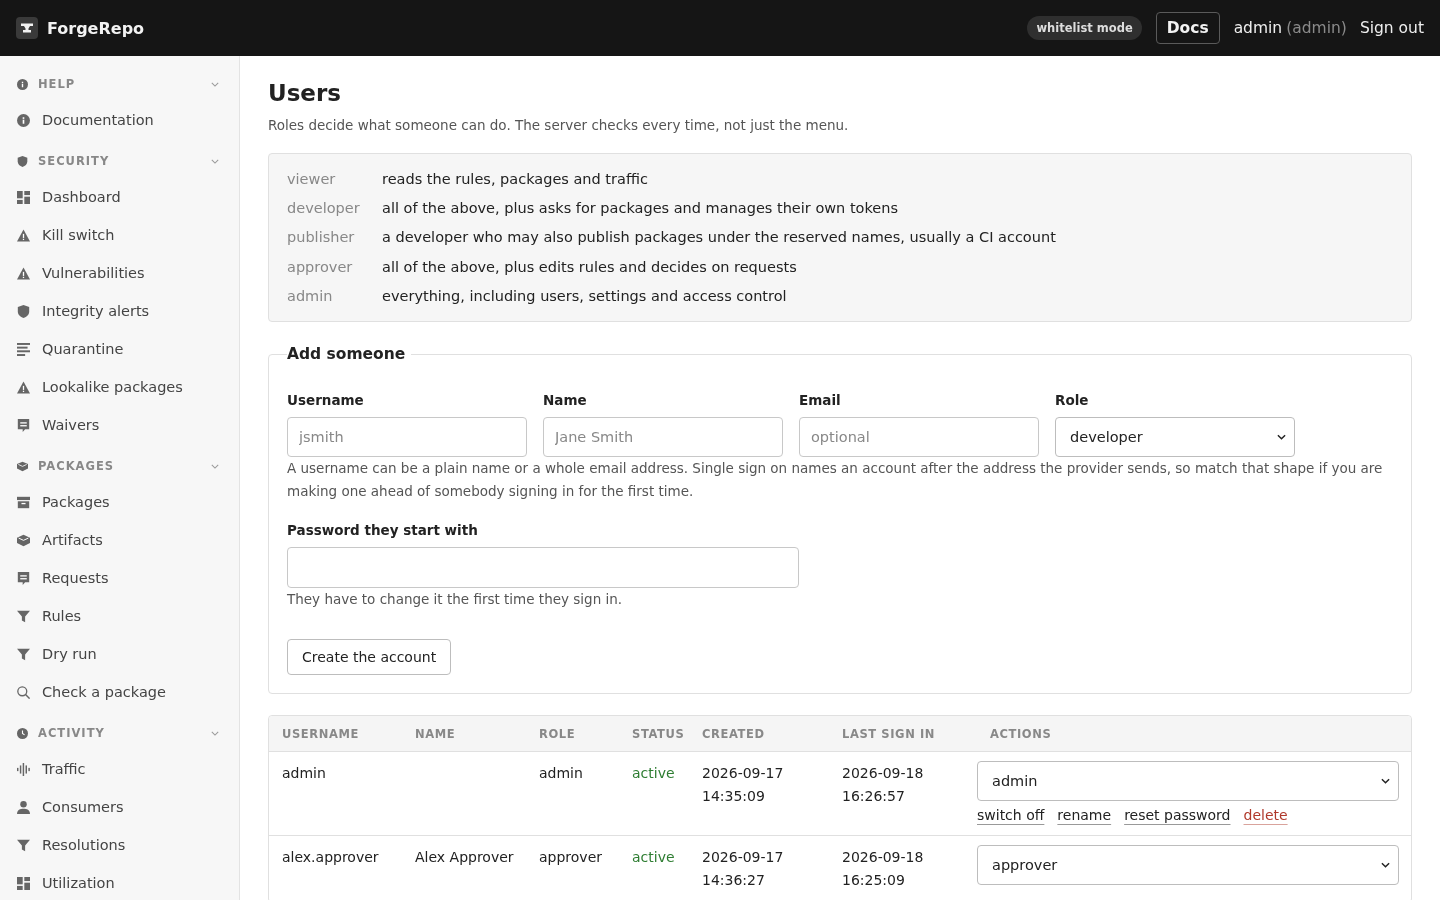 Image resolution: width=1440 pixels, height=900 pixels. What do you see at coordinates (1188, 781) in the screenshot?
I see `role-select: admin` at bounding box center [1188, 781].